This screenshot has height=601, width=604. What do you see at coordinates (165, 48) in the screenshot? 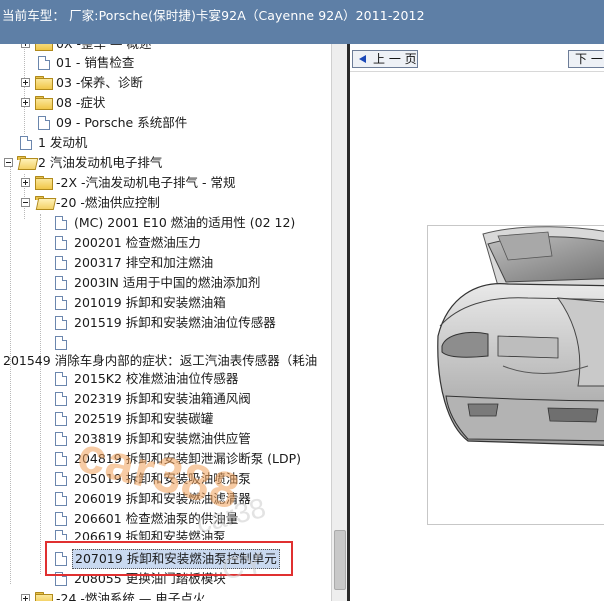
I see `tree-item-0x-overview: 0X -整车 — 概述` at bounding box center [165, 48].